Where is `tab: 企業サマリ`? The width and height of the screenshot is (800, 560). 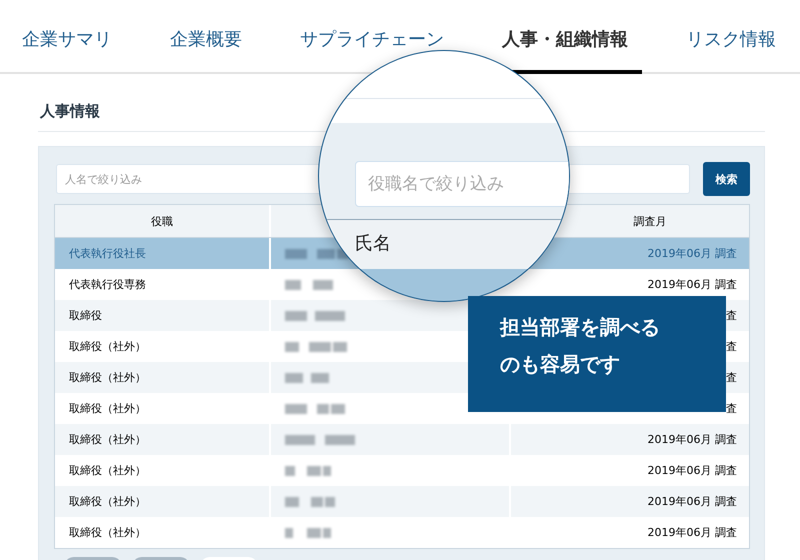
tab: 企業サマリ is located at coordinates (67, 36).